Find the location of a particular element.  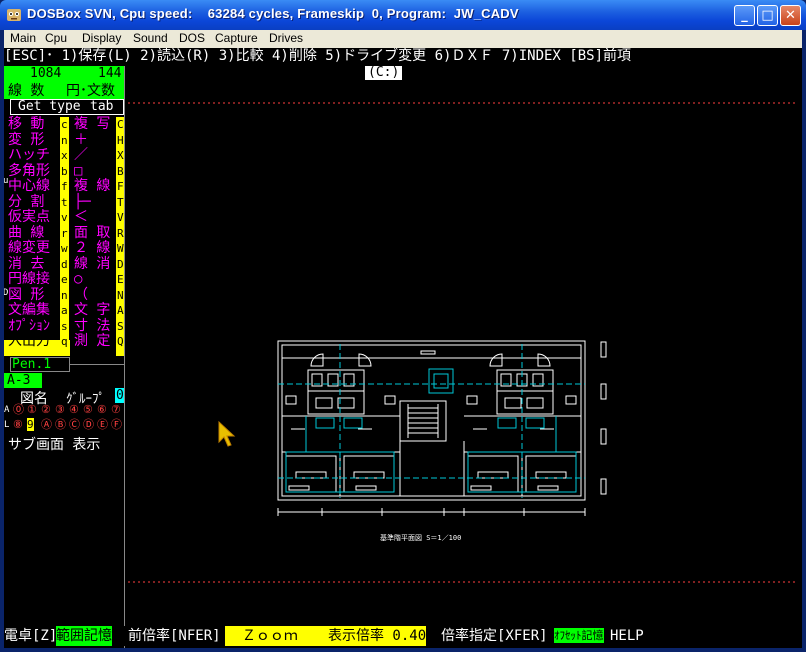

layer-l-5: Ⓓ is located at coordinates (88, 424).